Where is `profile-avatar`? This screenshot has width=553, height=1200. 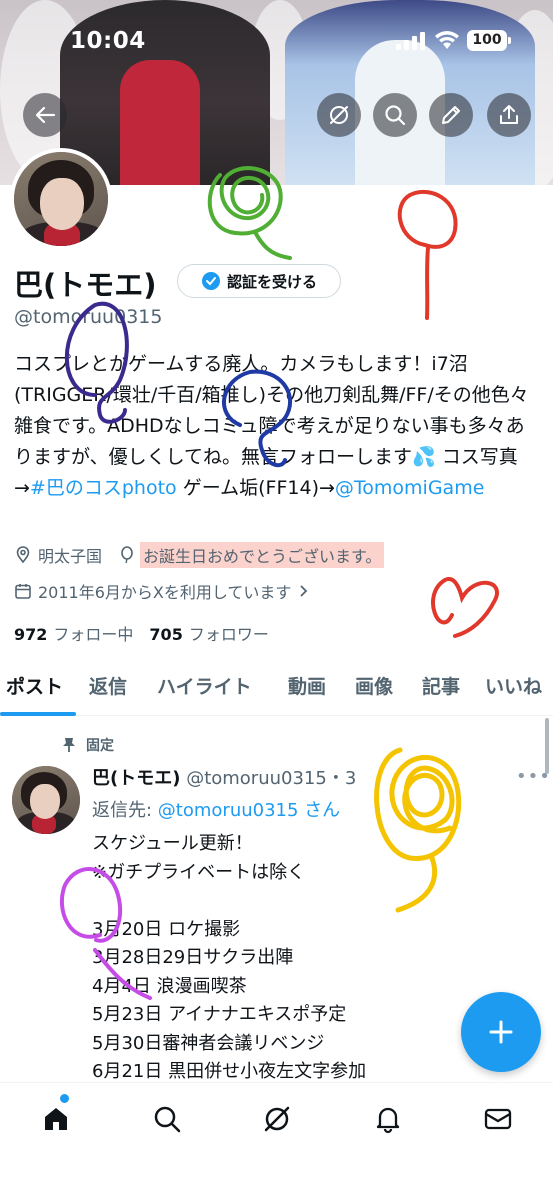
profile-avatar is located at coordinates (61, 199).